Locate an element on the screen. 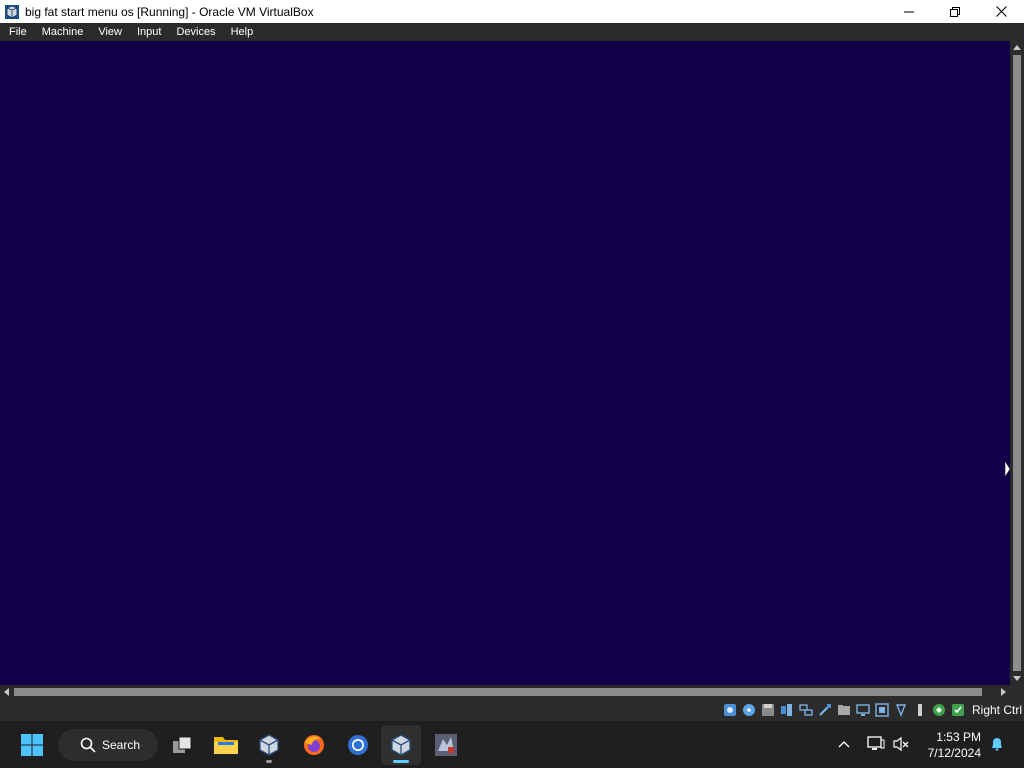 The width and height of the screenshot is (1024, 768). vertical-scroll-thumb is located at coordinates (1017, 363).